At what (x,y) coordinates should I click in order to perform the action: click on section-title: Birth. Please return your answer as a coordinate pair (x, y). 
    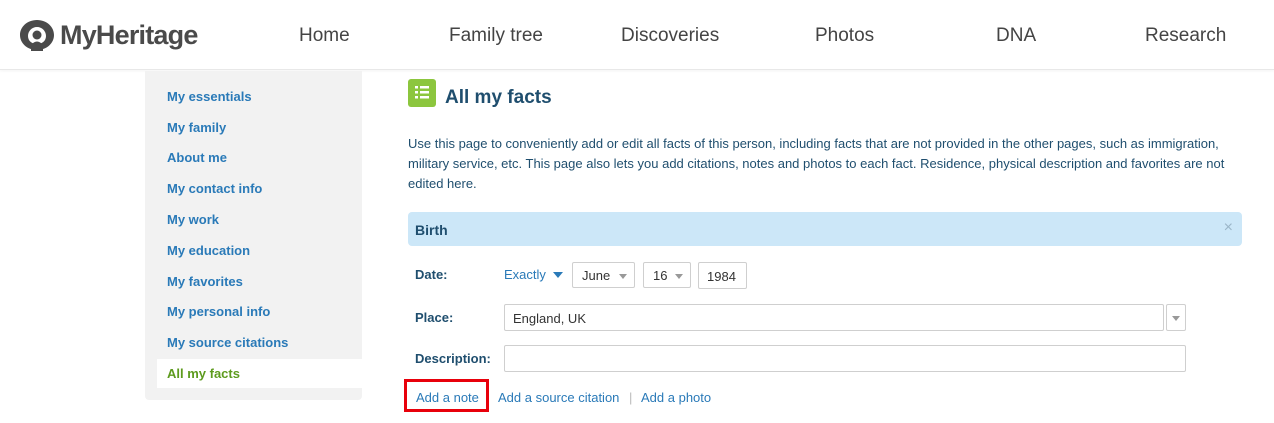
    Looking at the image, I should click on (431, 230).